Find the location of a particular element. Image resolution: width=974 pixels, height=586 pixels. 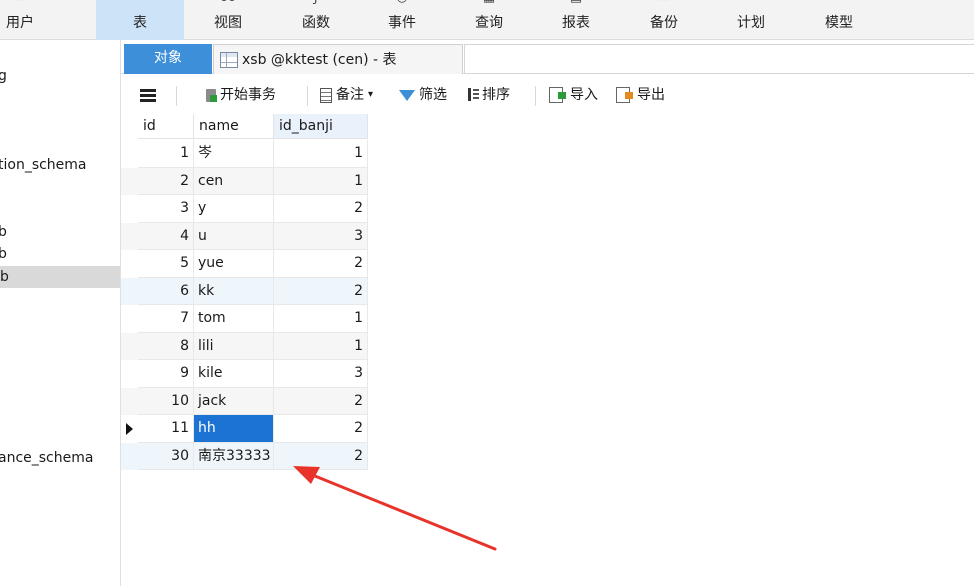

current-row-pointer-icon is located at coordinates (129, 429).